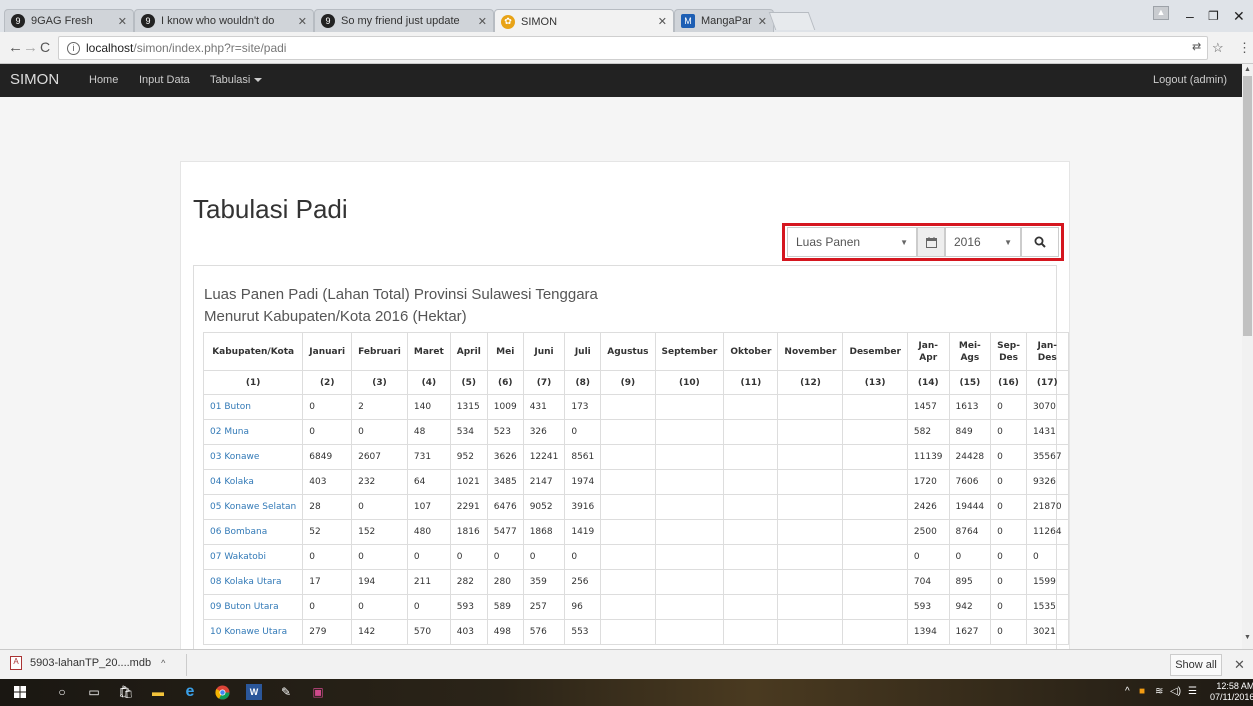 This screenshot has width=1253, height=706. Describe the element at coordinates (1190, 16) in the screenshot. I see `minimize-icon: –` at that location.